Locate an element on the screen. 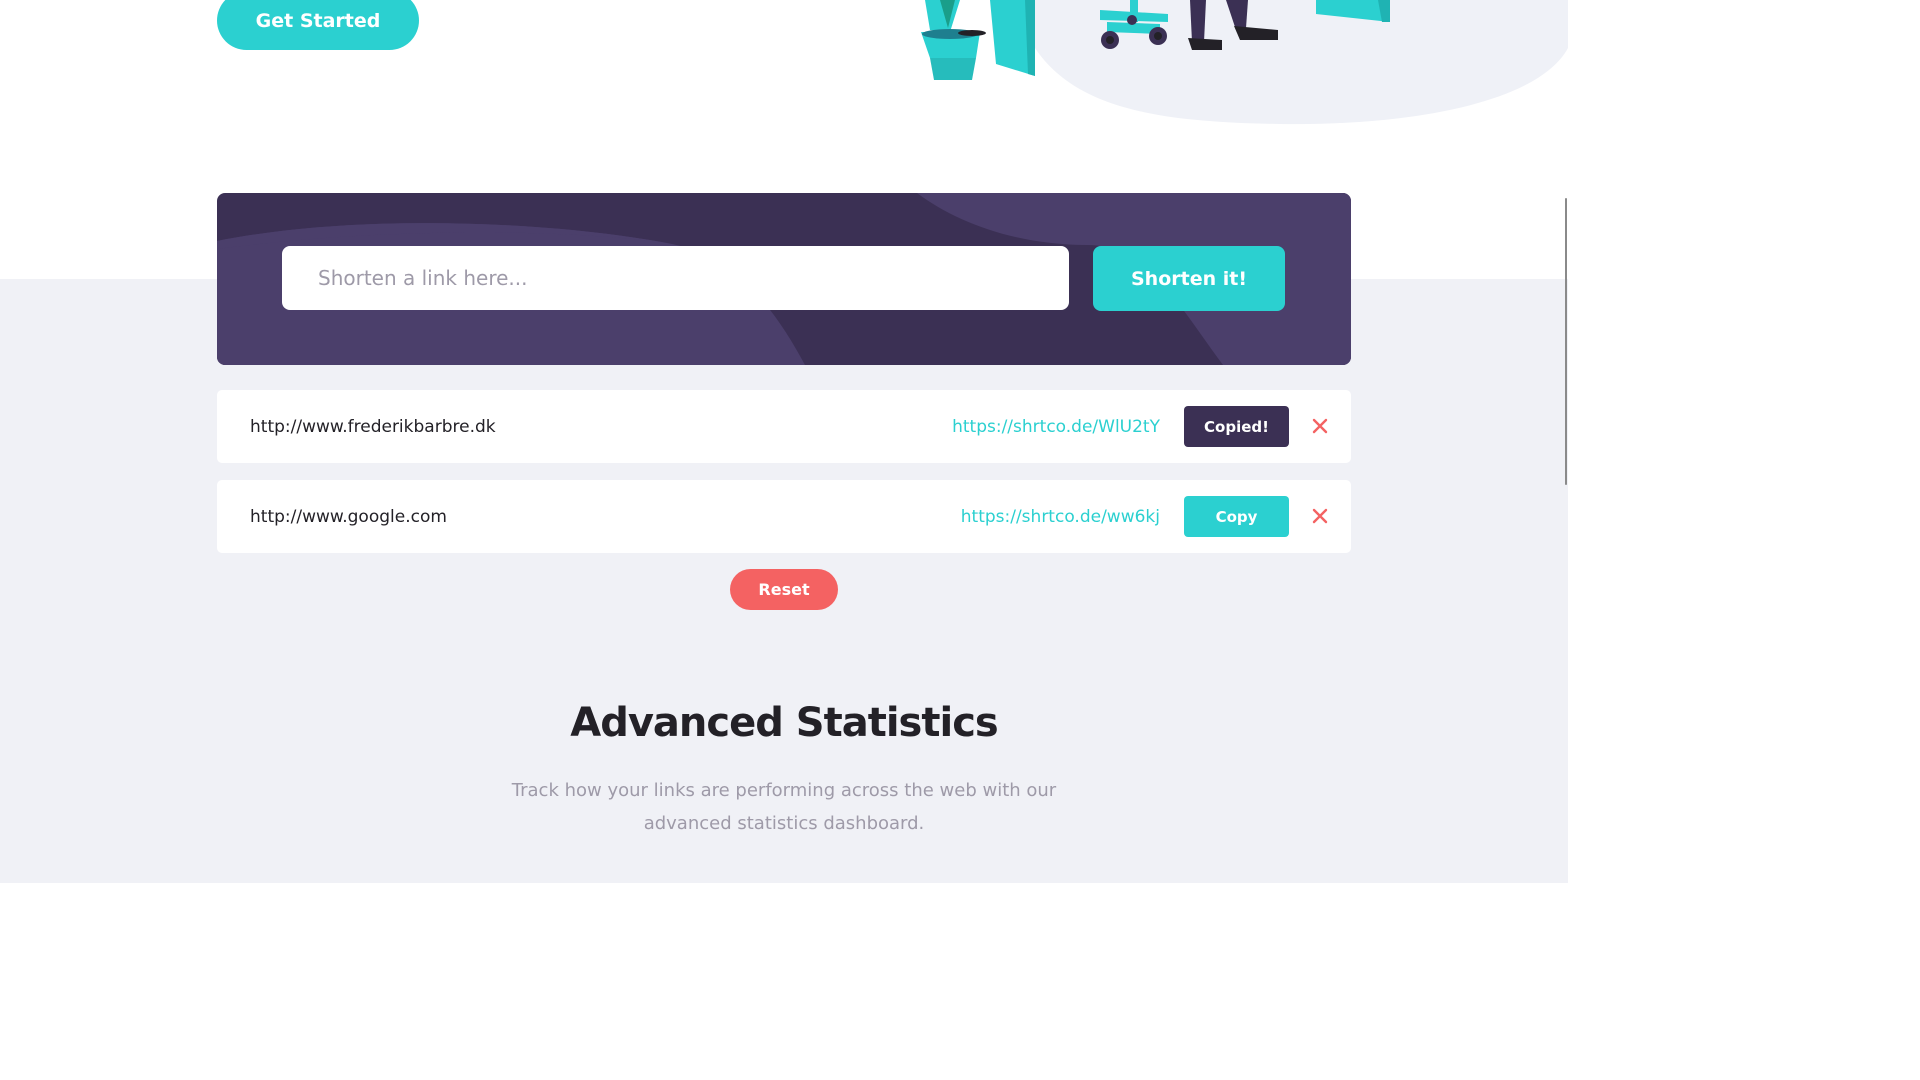 Image resolution: width=1920 pixels, height=1080 pixels. short-url: https://shrtco.de/WlU2tY is located at coordinates (1056, 426).